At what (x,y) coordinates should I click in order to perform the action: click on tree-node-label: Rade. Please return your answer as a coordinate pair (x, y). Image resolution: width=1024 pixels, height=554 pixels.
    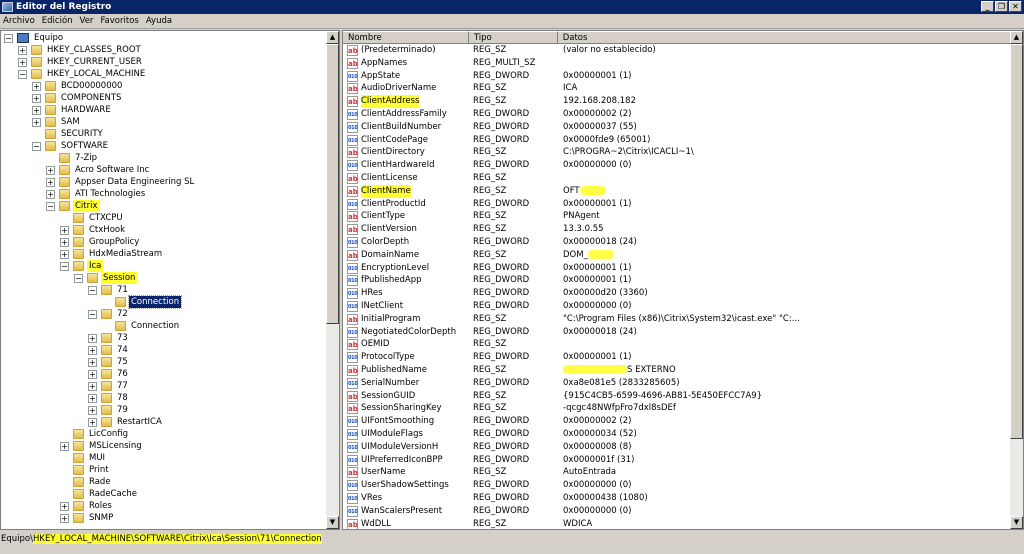
    Looking at the image, I should click on (100, 482).